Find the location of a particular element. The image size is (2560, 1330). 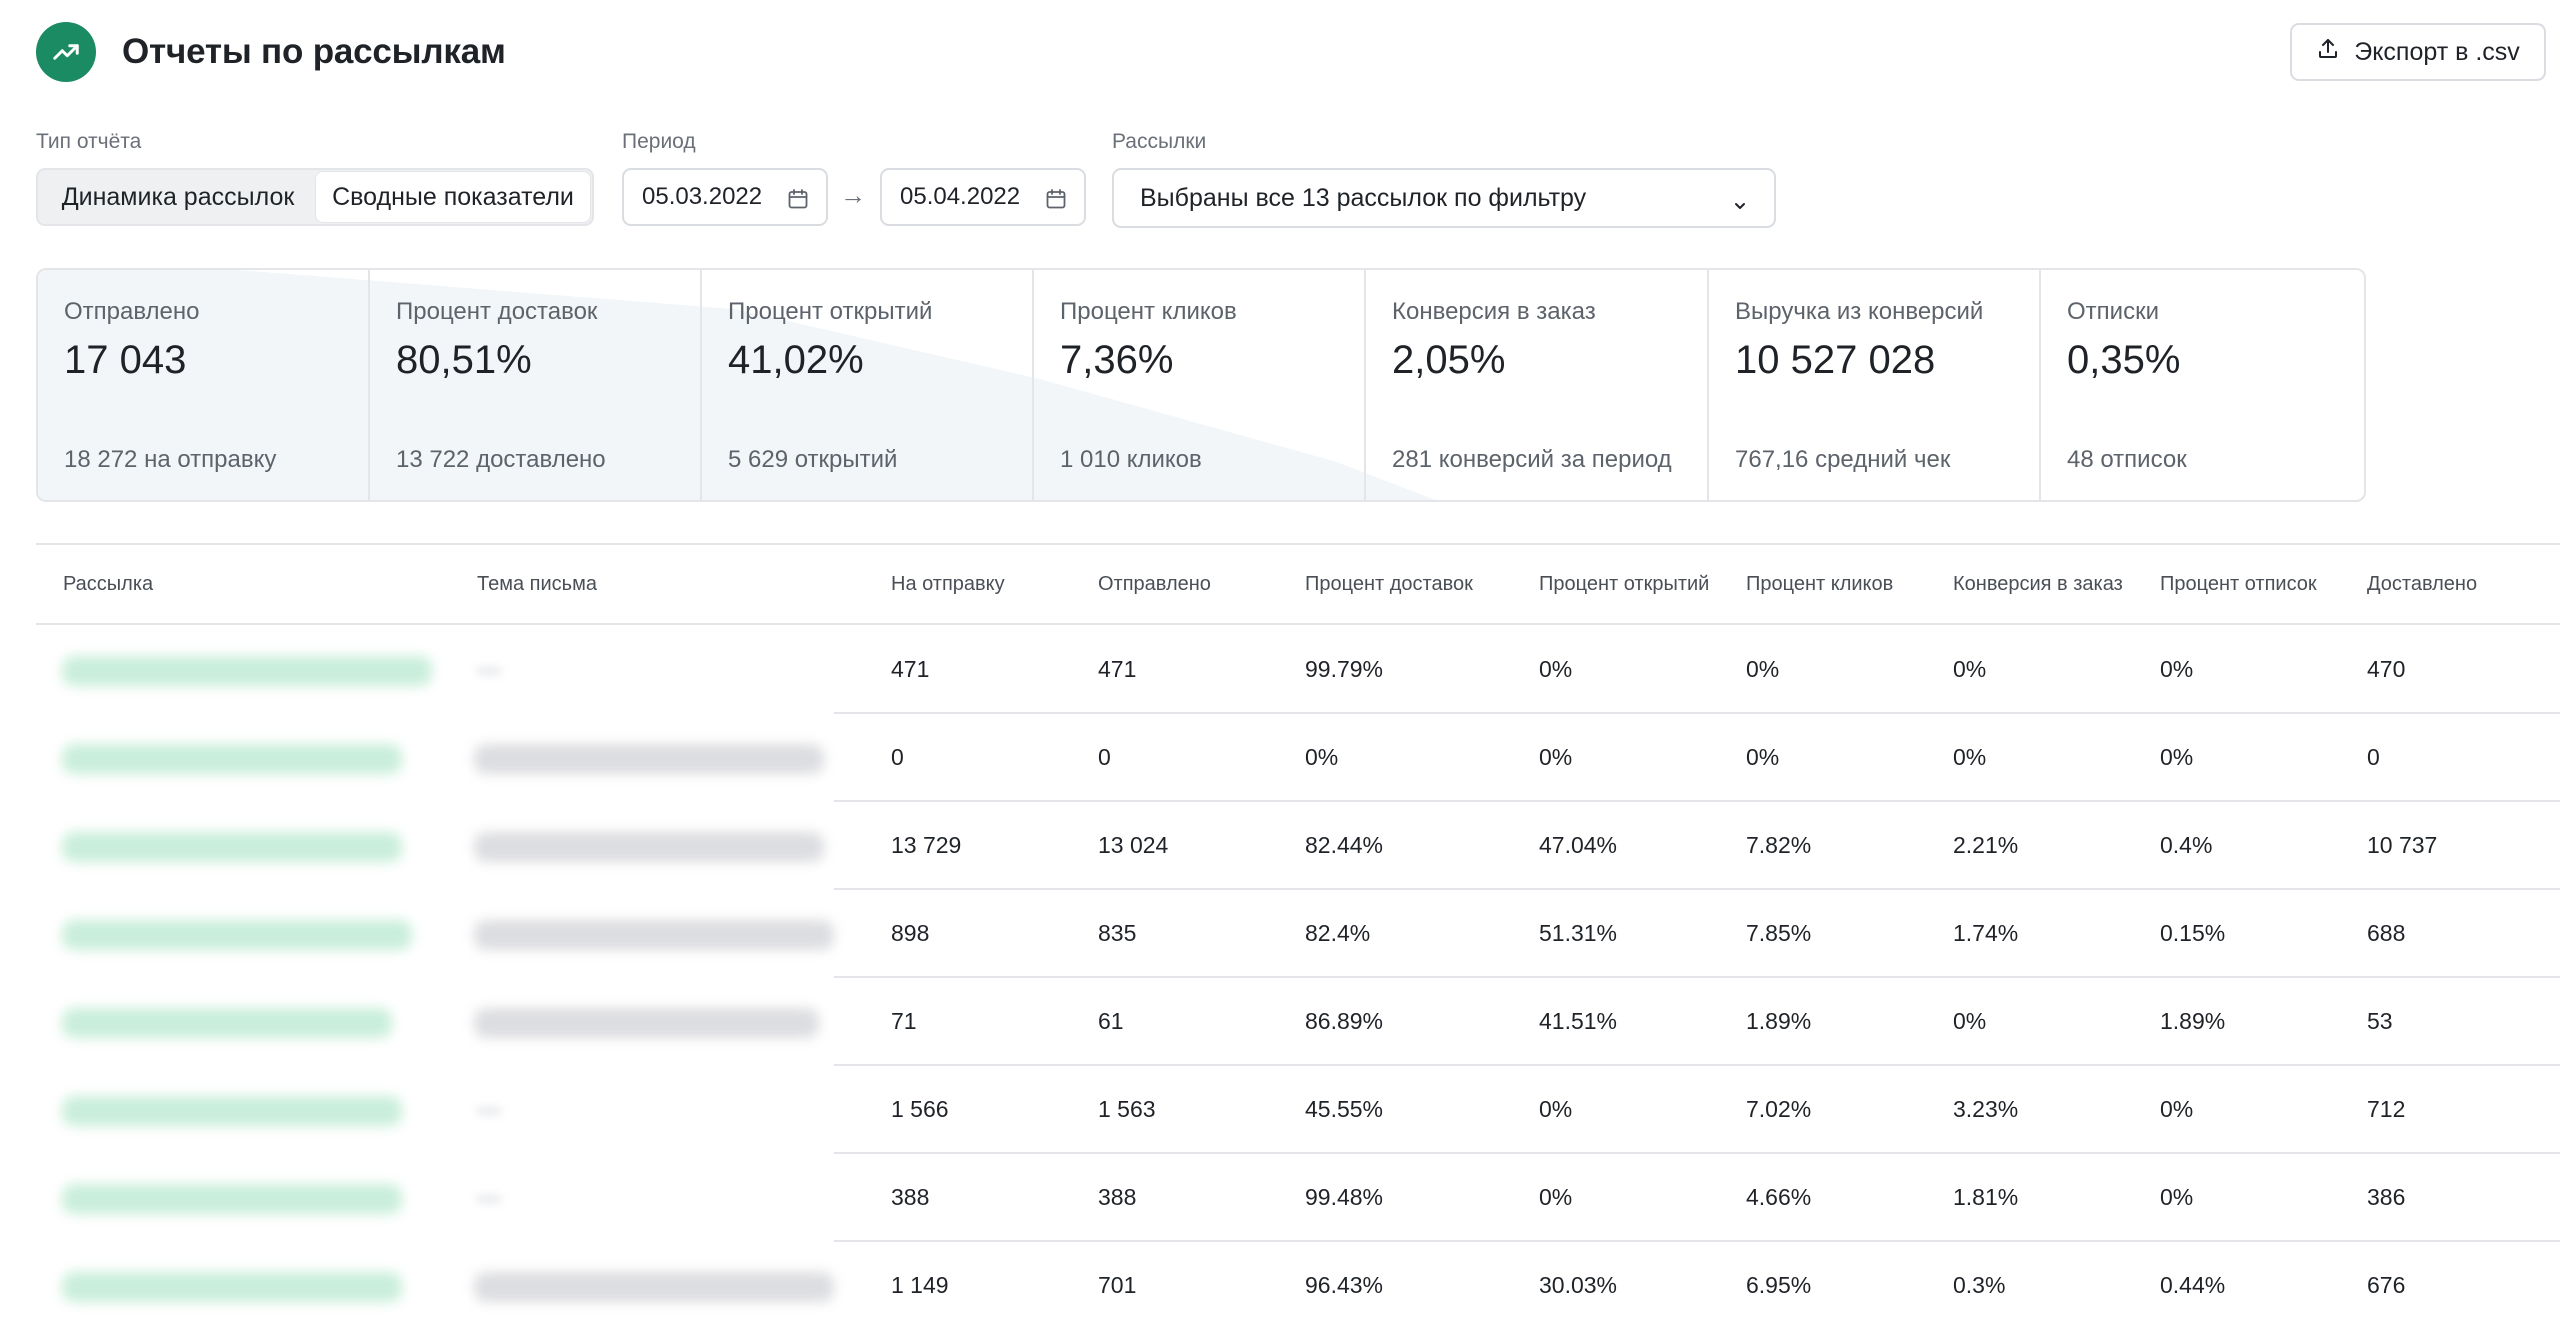

table-cell: 0.15% is located at coordinates (2193, 933).